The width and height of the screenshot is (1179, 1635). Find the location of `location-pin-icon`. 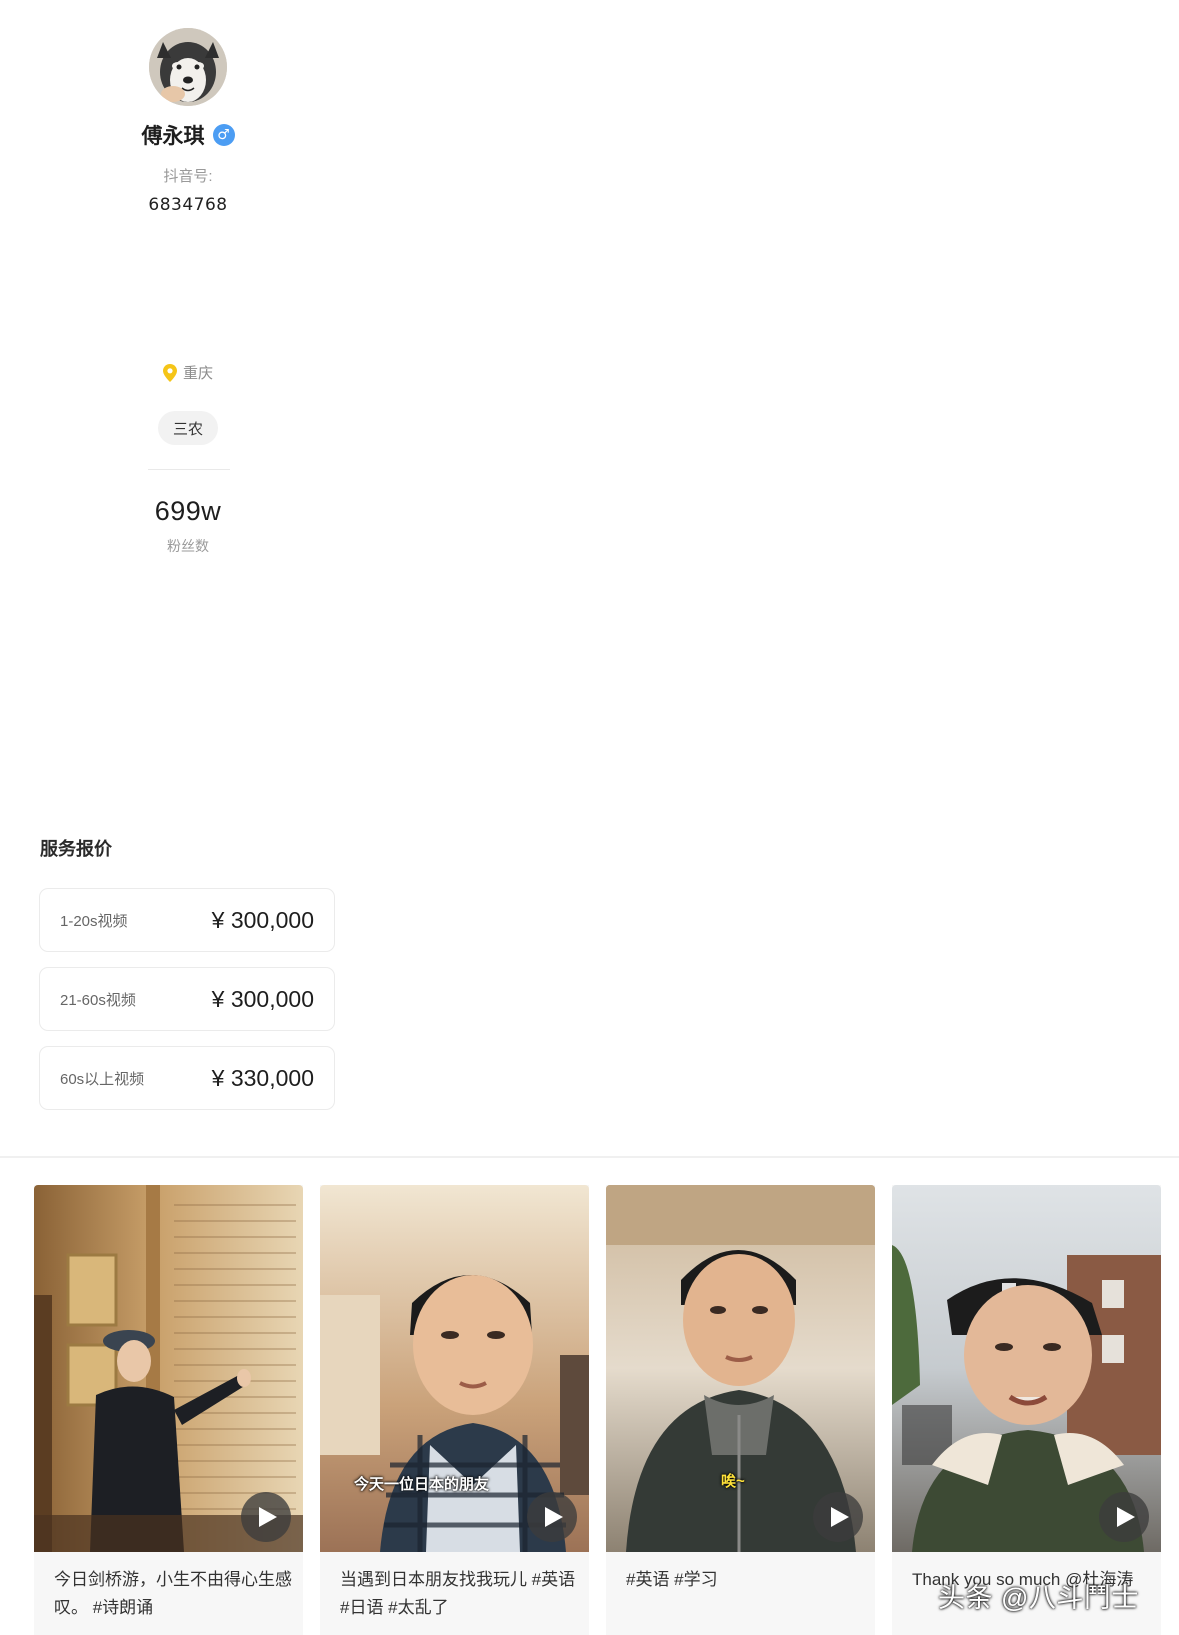

location-pin-icon is located at coordinates (169, 372).